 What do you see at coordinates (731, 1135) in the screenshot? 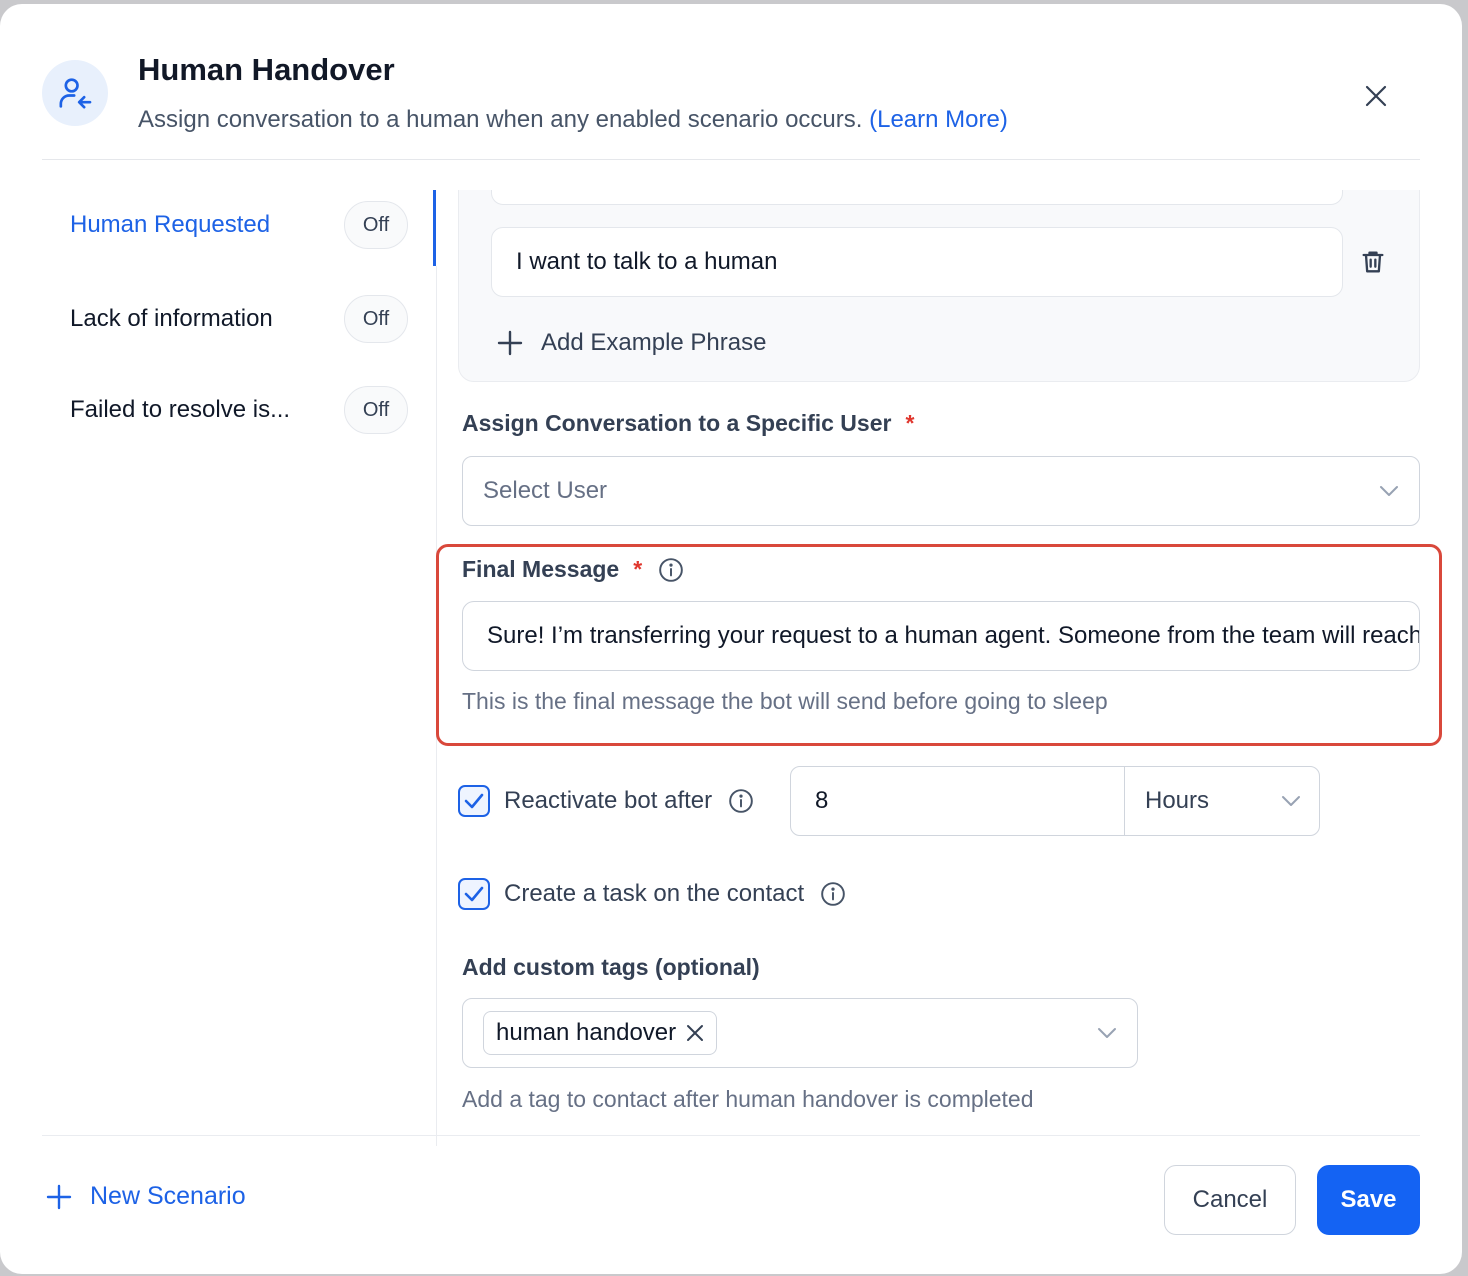
I see `footer-divider` at bounding box center [731, 1135].